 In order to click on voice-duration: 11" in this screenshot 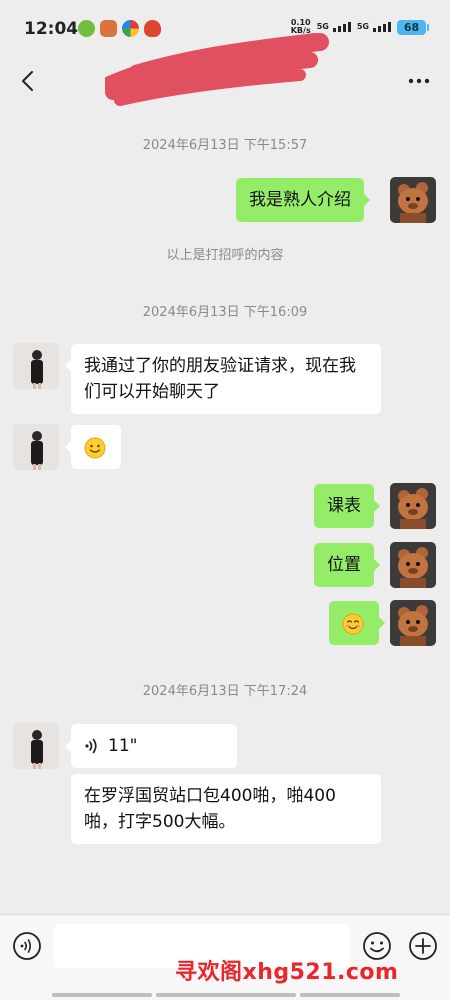, I will do `click(123, 746)`.